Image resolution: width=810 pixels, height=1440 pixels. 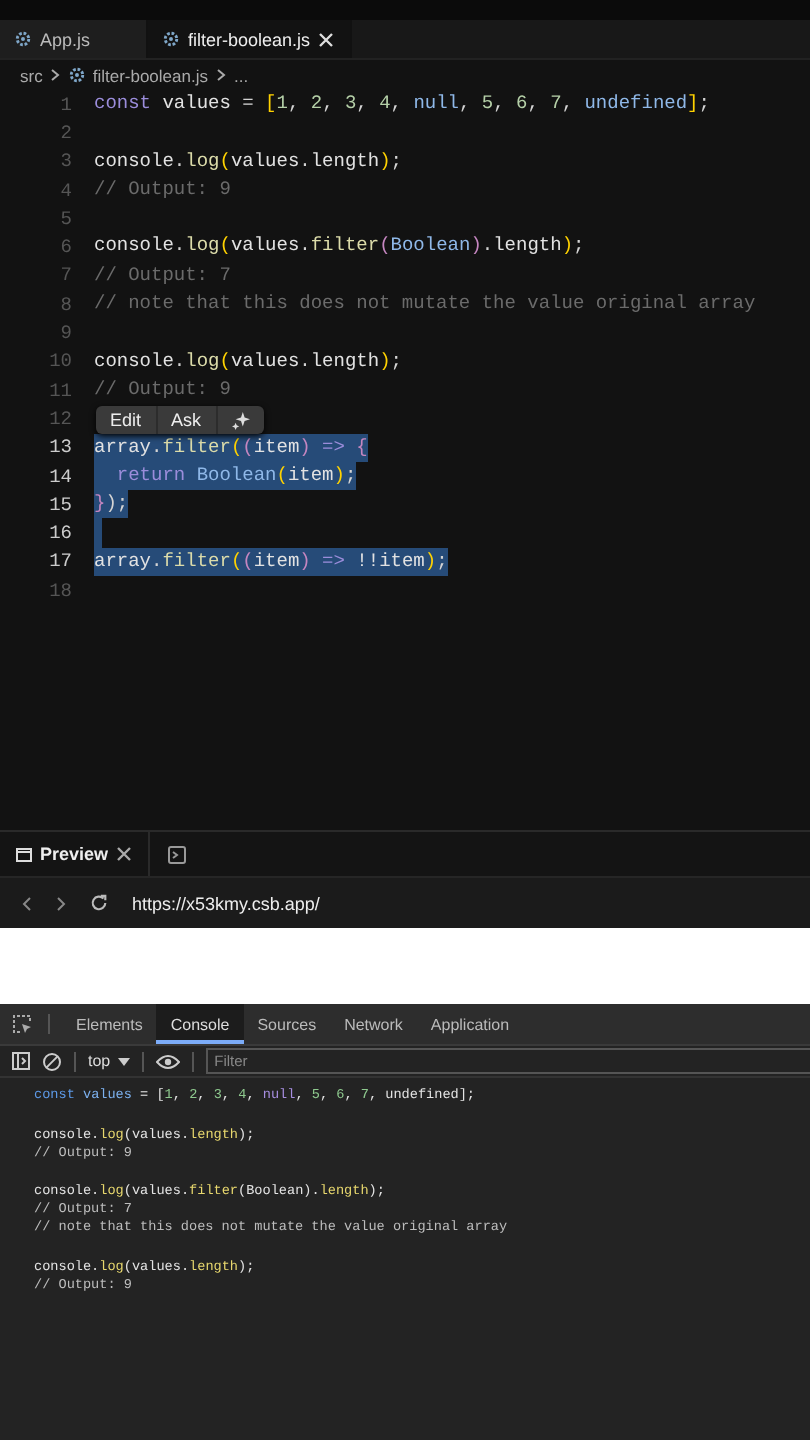 I want to click on editor-tab: App.js, so click(x=74, y=39).